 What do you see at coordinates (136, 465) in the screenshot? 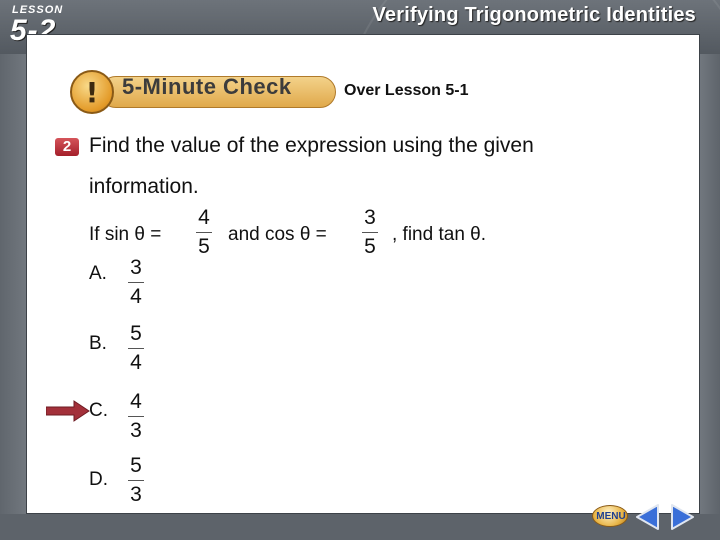
I see `option-d-numerator: 5` at bounding box center [136, 465].